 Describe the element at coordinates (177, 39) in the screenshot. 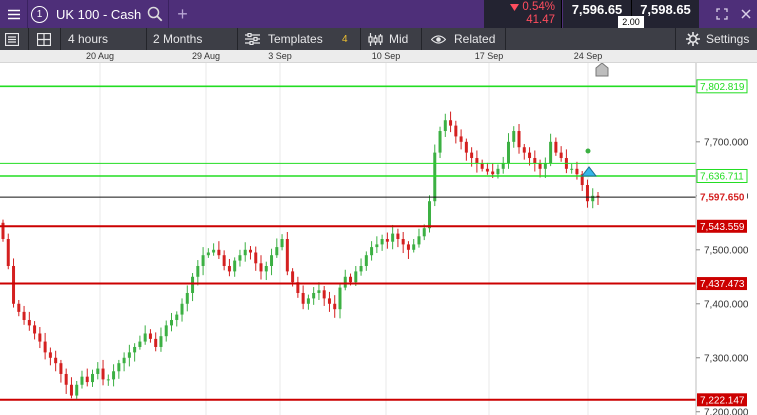

I see `range-selector: 2 Months` at that location.